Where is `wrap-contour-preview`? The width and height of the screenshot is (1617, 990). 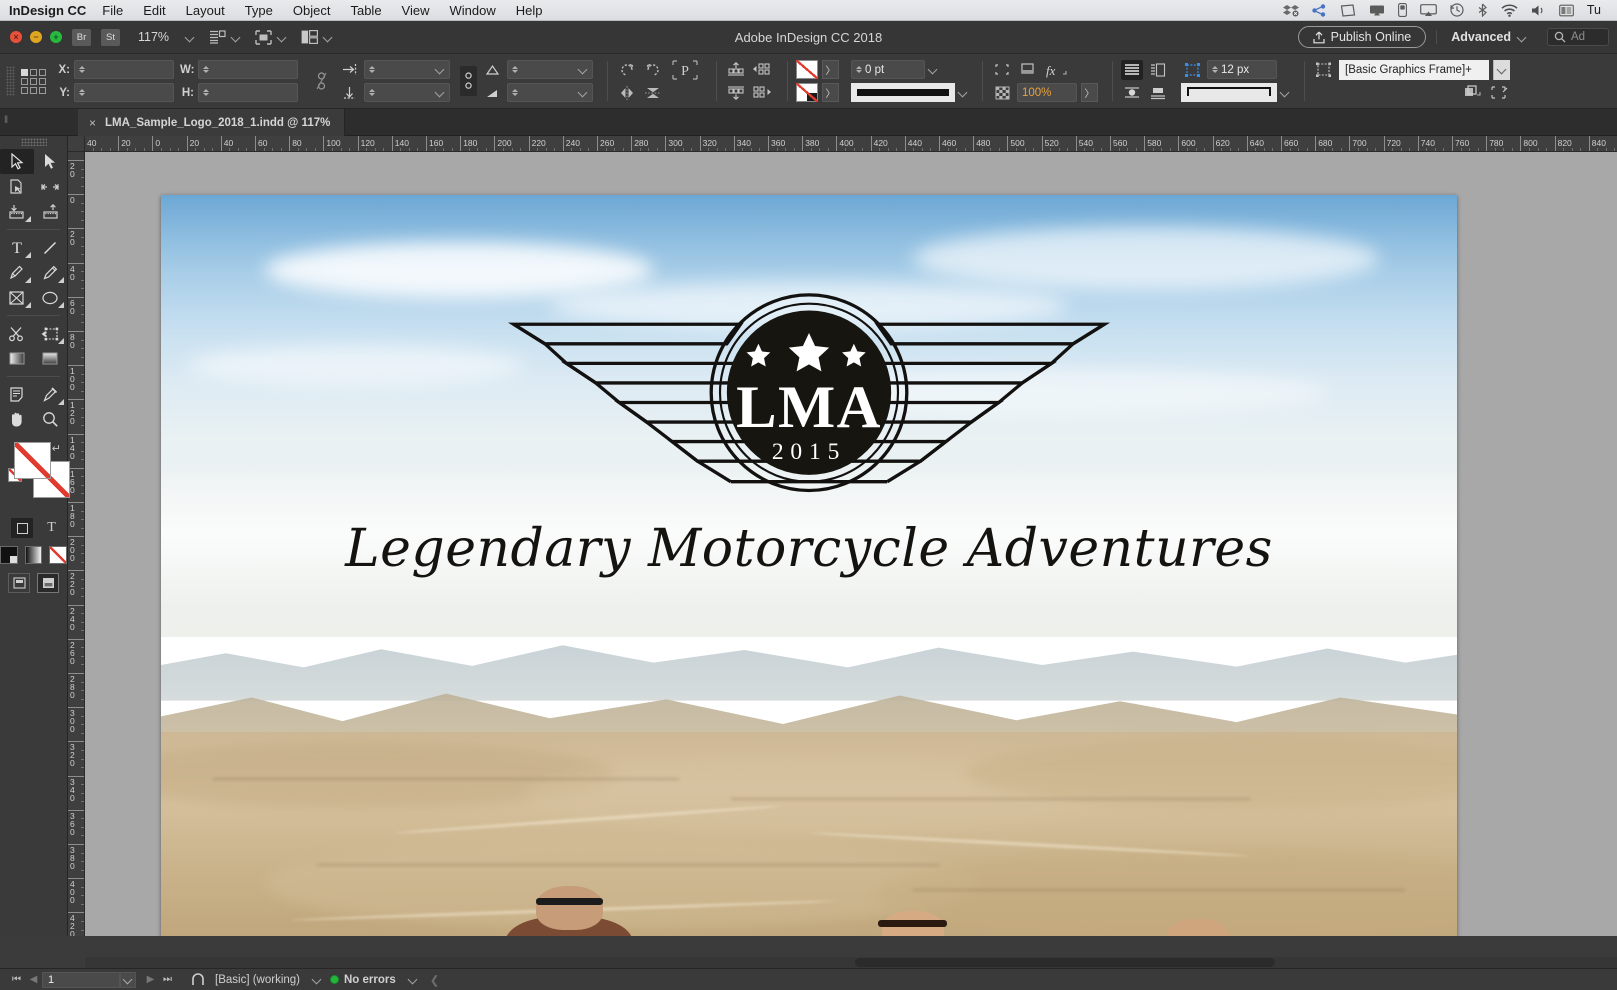
wrap-contour-preview is located at coordinates (1229, 92).